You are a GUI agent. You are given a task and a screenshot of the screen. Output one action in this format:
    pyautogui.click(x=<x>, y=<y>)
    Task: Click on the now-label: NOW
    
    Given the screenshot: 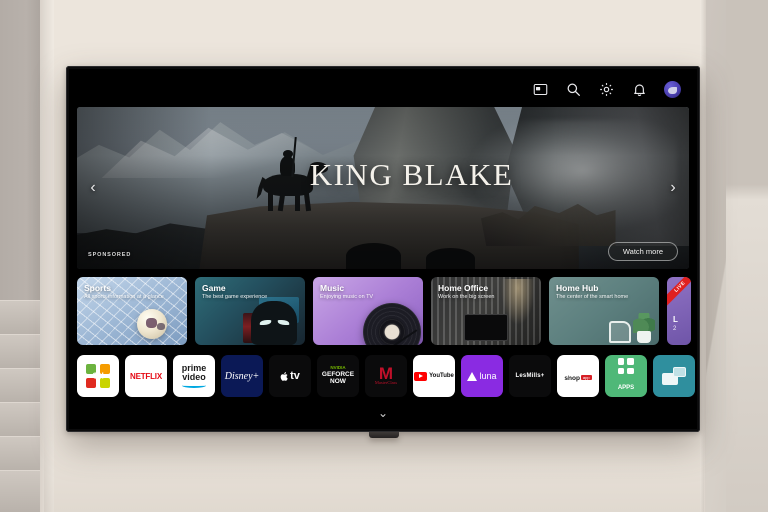 What is the action you would take?
    pyautogui.click(x=338, y=381)
    